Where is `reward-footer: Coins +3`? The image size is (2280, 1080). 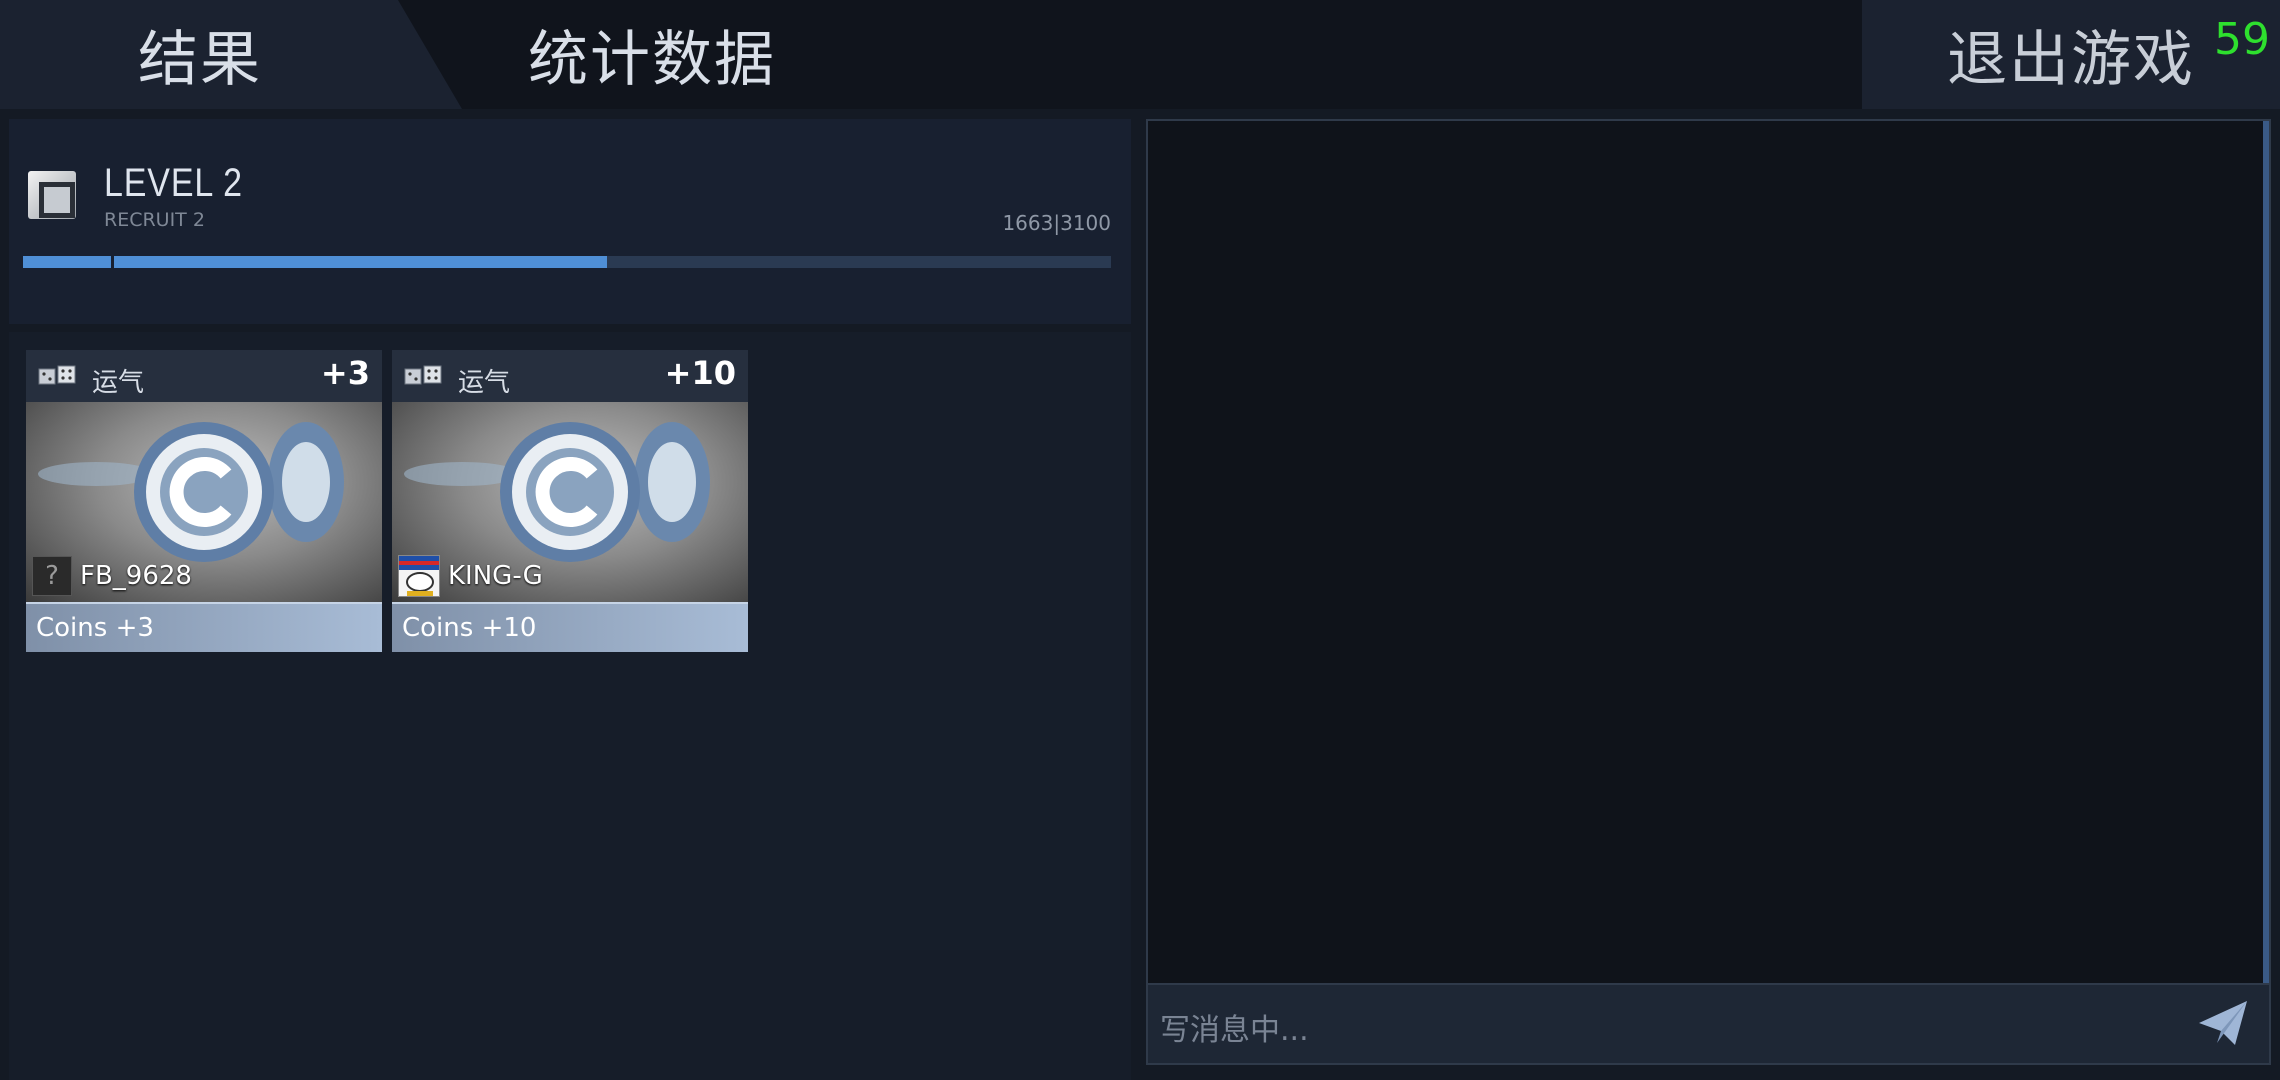
reward-footer: Coins +3 is located at coordinates (204, 627).